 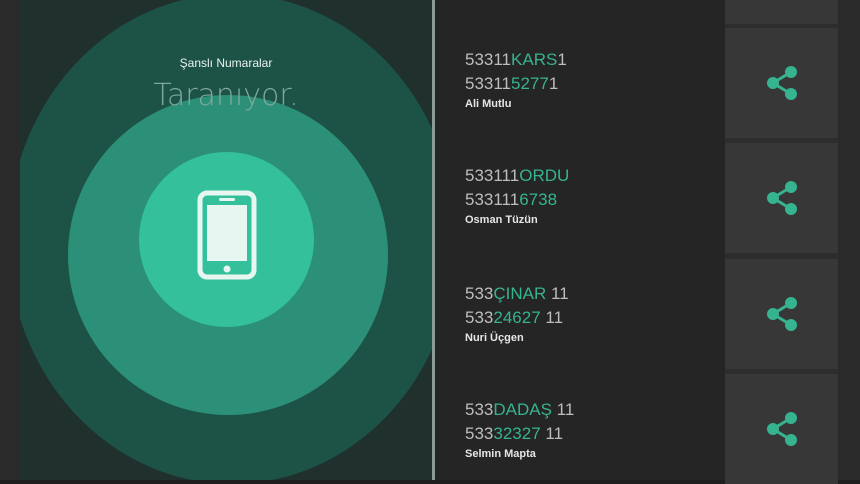 What do you see at coordinates (590, 60) in the screenshot?
I see `phone-number: 53311KARS1` at bounding box center [590, 60].